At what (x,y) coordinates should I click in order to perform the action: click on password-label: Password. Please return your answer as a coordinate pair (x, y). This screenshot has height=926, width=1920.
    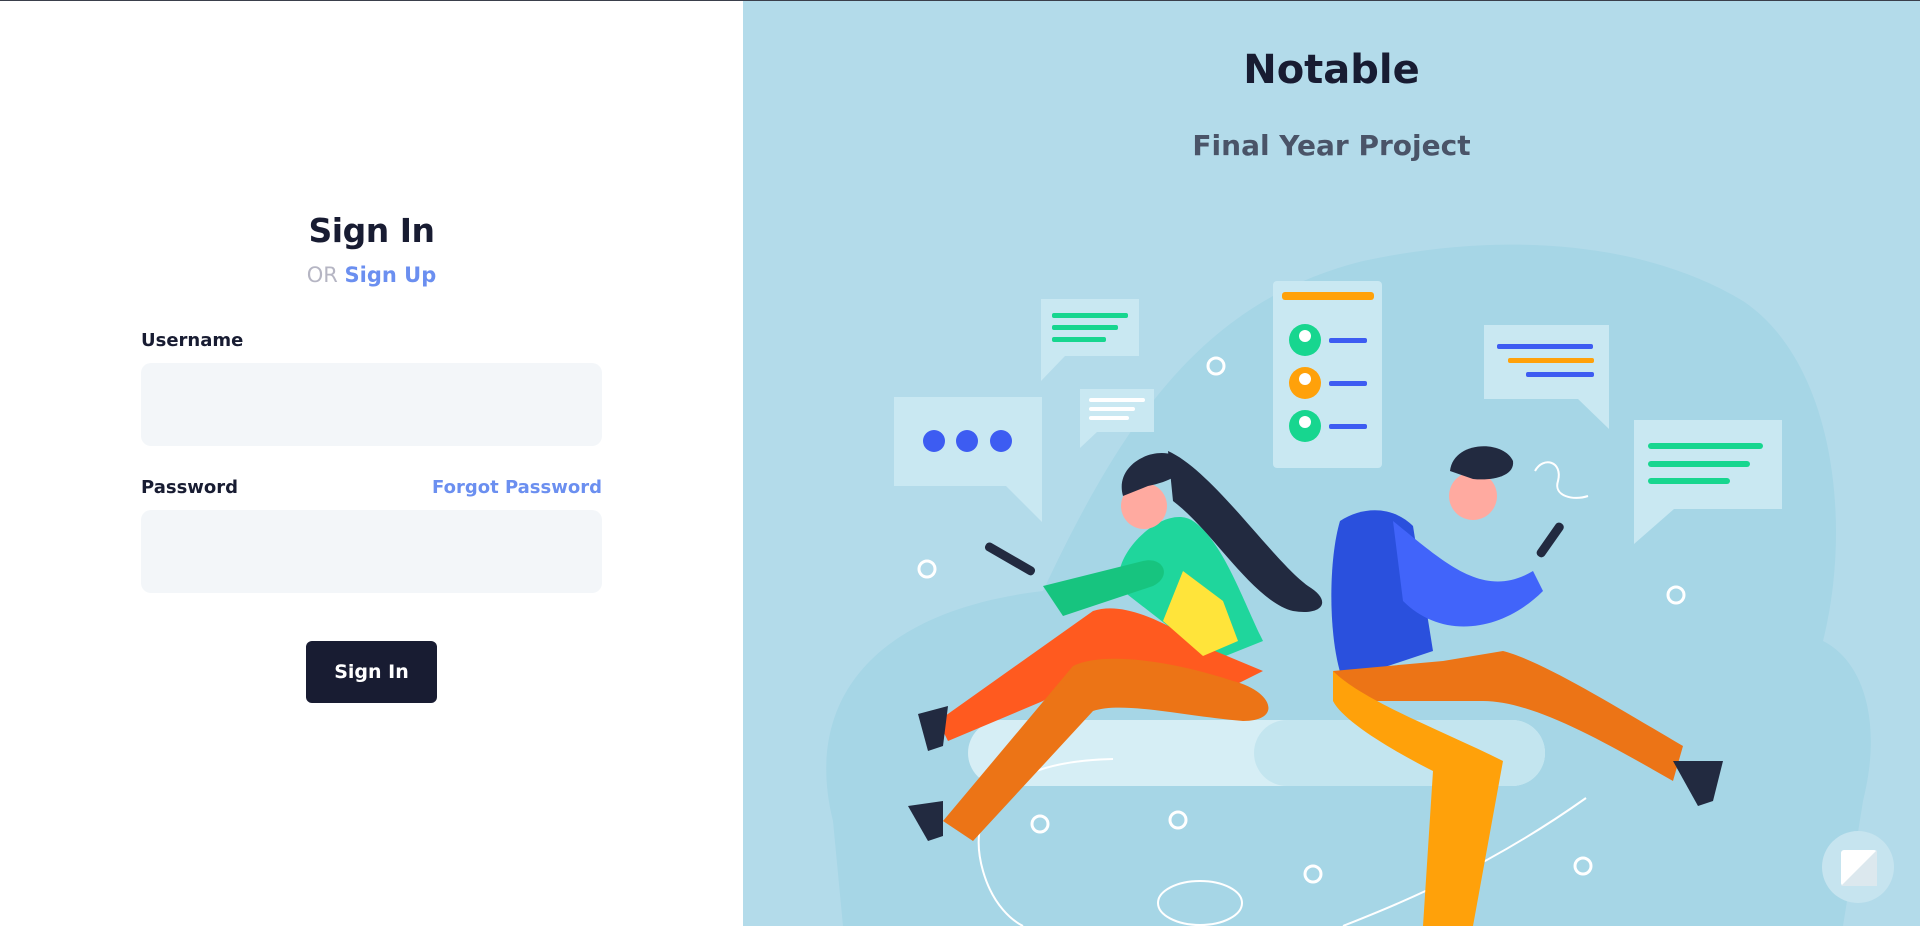
    Looking at the image, I should click on (190, 487).